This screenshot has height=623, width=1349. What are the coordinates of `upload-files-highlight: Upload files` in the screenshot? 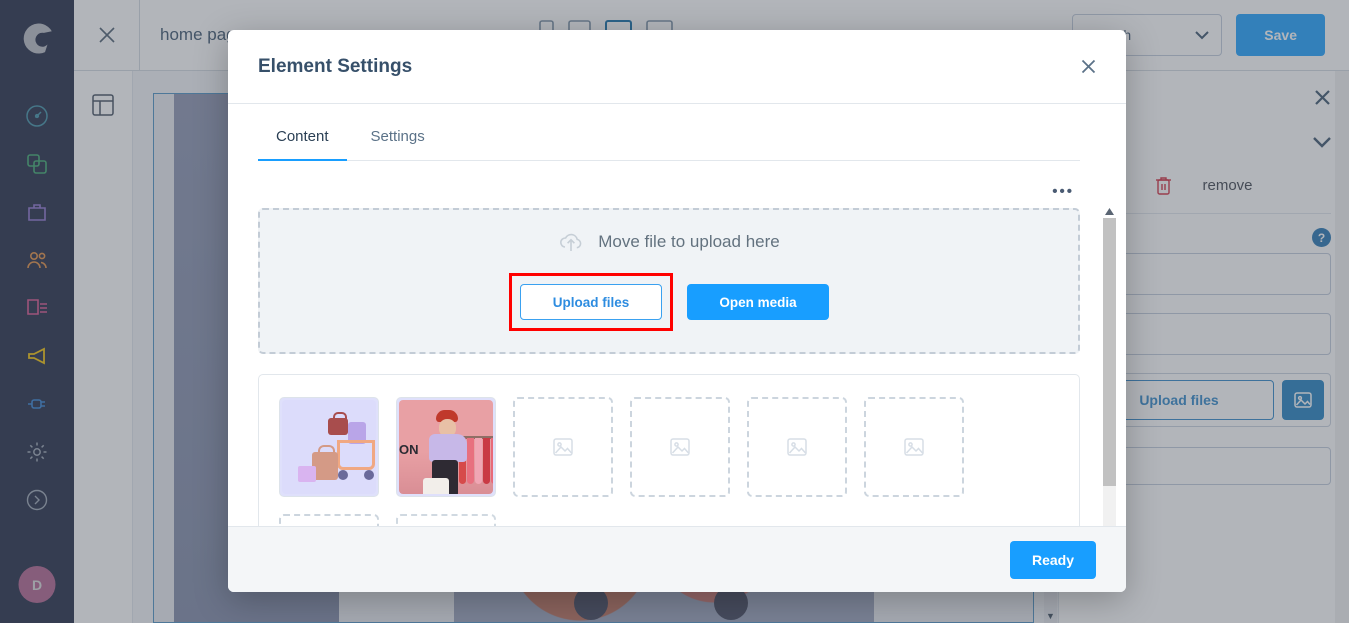 It's located at (591, 302).